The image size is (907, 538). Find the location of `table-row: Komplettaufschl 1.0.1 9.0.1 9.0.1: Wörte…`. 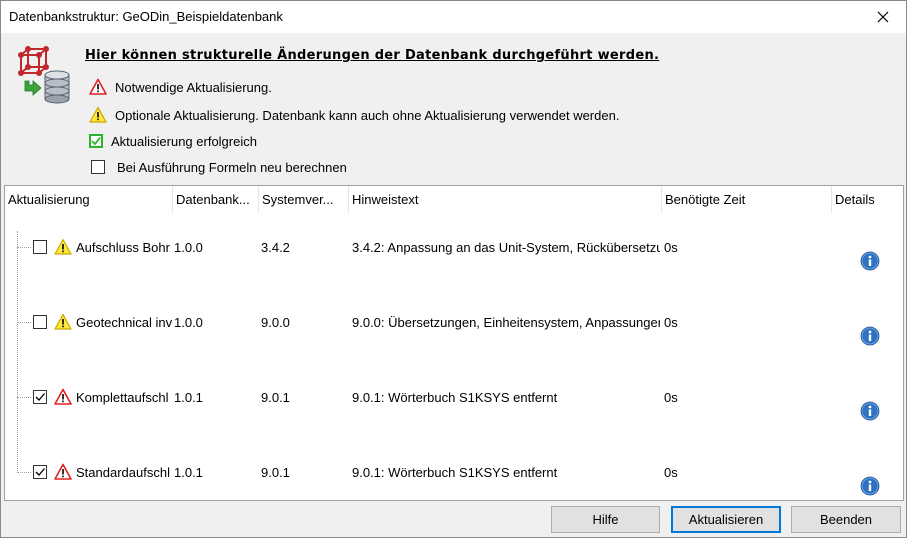

table-row: Komplettaufschl 1.0.1 9.0.1 9.0.1: Wörte… is located at coordinates (454, 397).